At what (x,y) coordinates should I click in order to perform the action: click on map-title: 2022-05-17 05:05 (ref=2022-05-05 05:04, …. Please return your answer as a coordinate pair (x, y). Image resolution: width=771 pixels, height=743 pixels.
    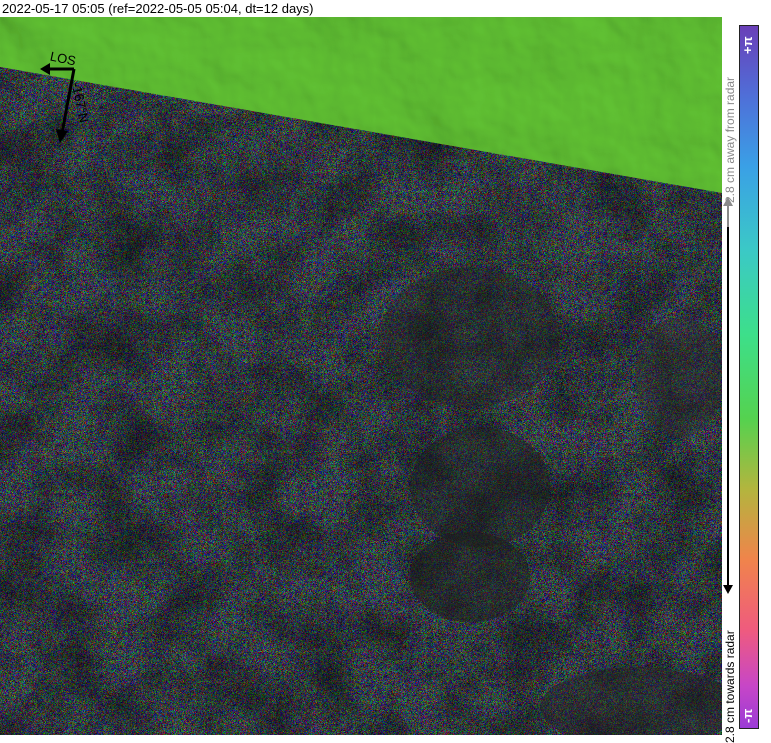
    Looking at the image, I should click on (362, 8).